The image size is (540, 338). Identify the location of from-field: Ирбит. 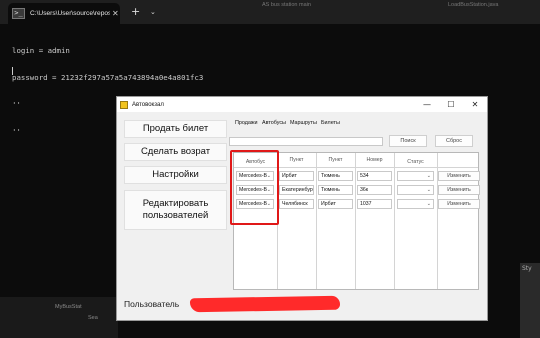
(296, 176).